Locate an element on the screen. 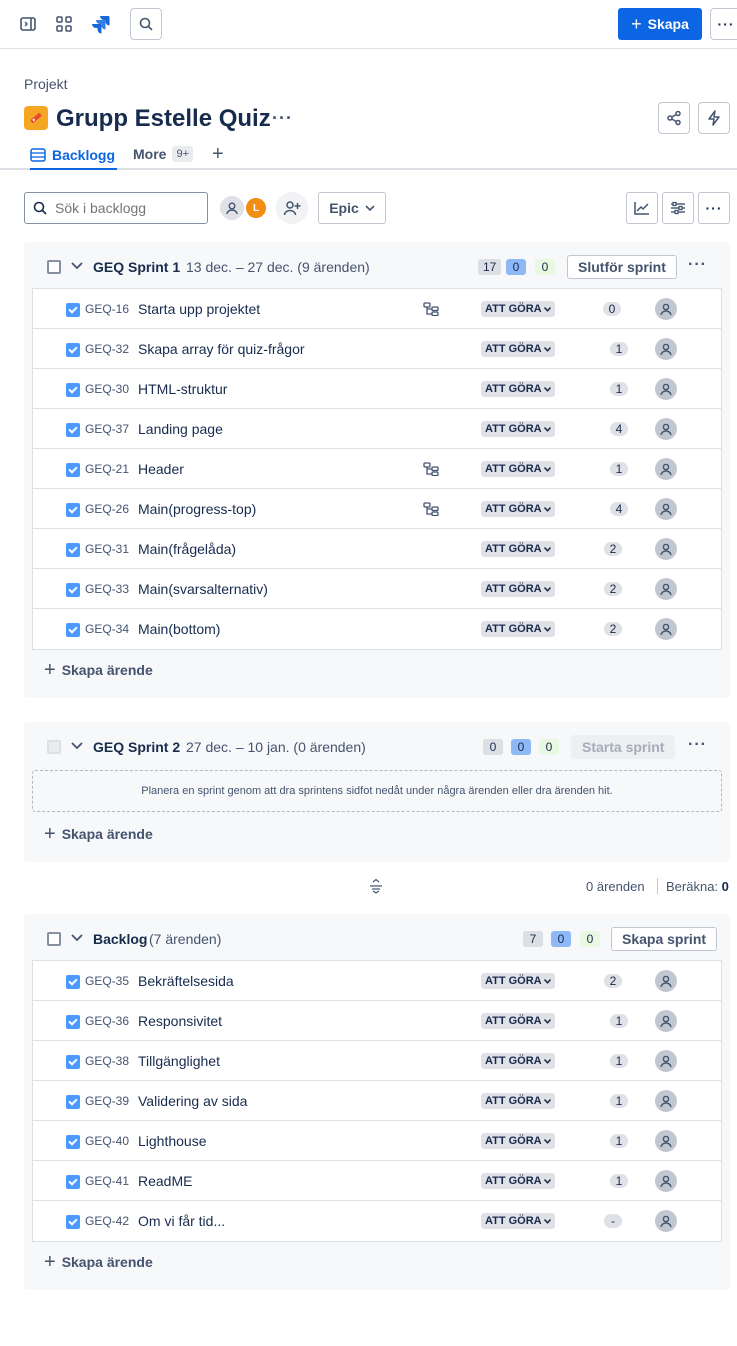 The image size is (737, 1346). add-person-icon is located at coordinates (292, 208).